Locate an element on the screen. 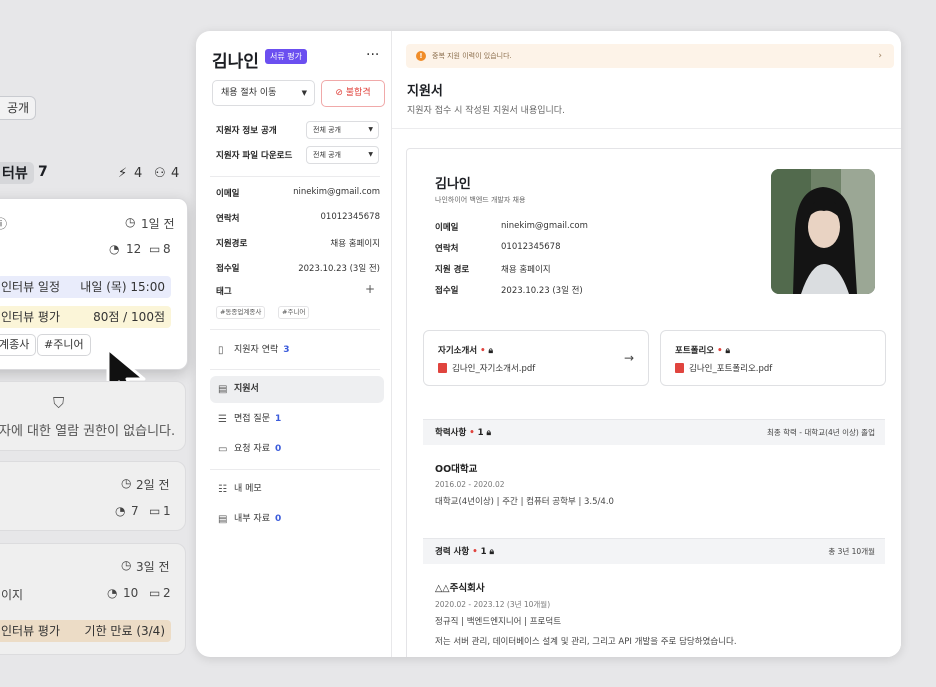 The width and height of the screenshot is (936, 687). tag-chip: #동종업계종사 is located at coordinates (241, 312).